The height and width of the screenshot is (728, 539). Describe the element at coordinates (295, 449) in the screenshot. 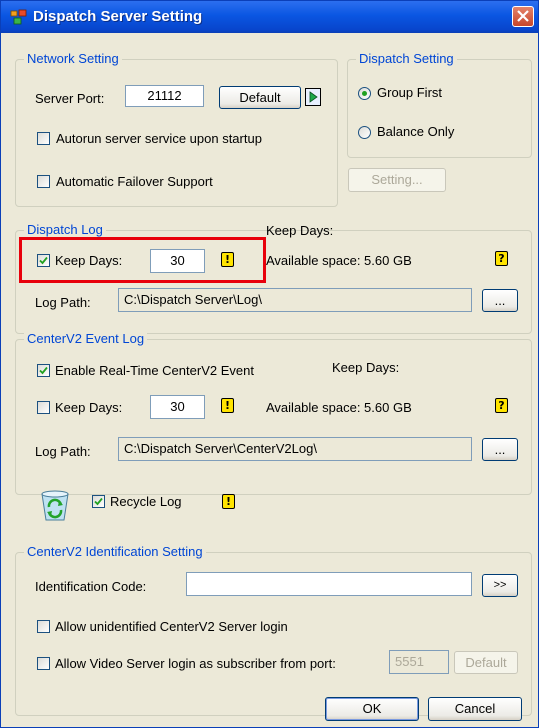

I see `event-log-path-input: C:\Dispatch Server\CenterV2Log\` at that location.